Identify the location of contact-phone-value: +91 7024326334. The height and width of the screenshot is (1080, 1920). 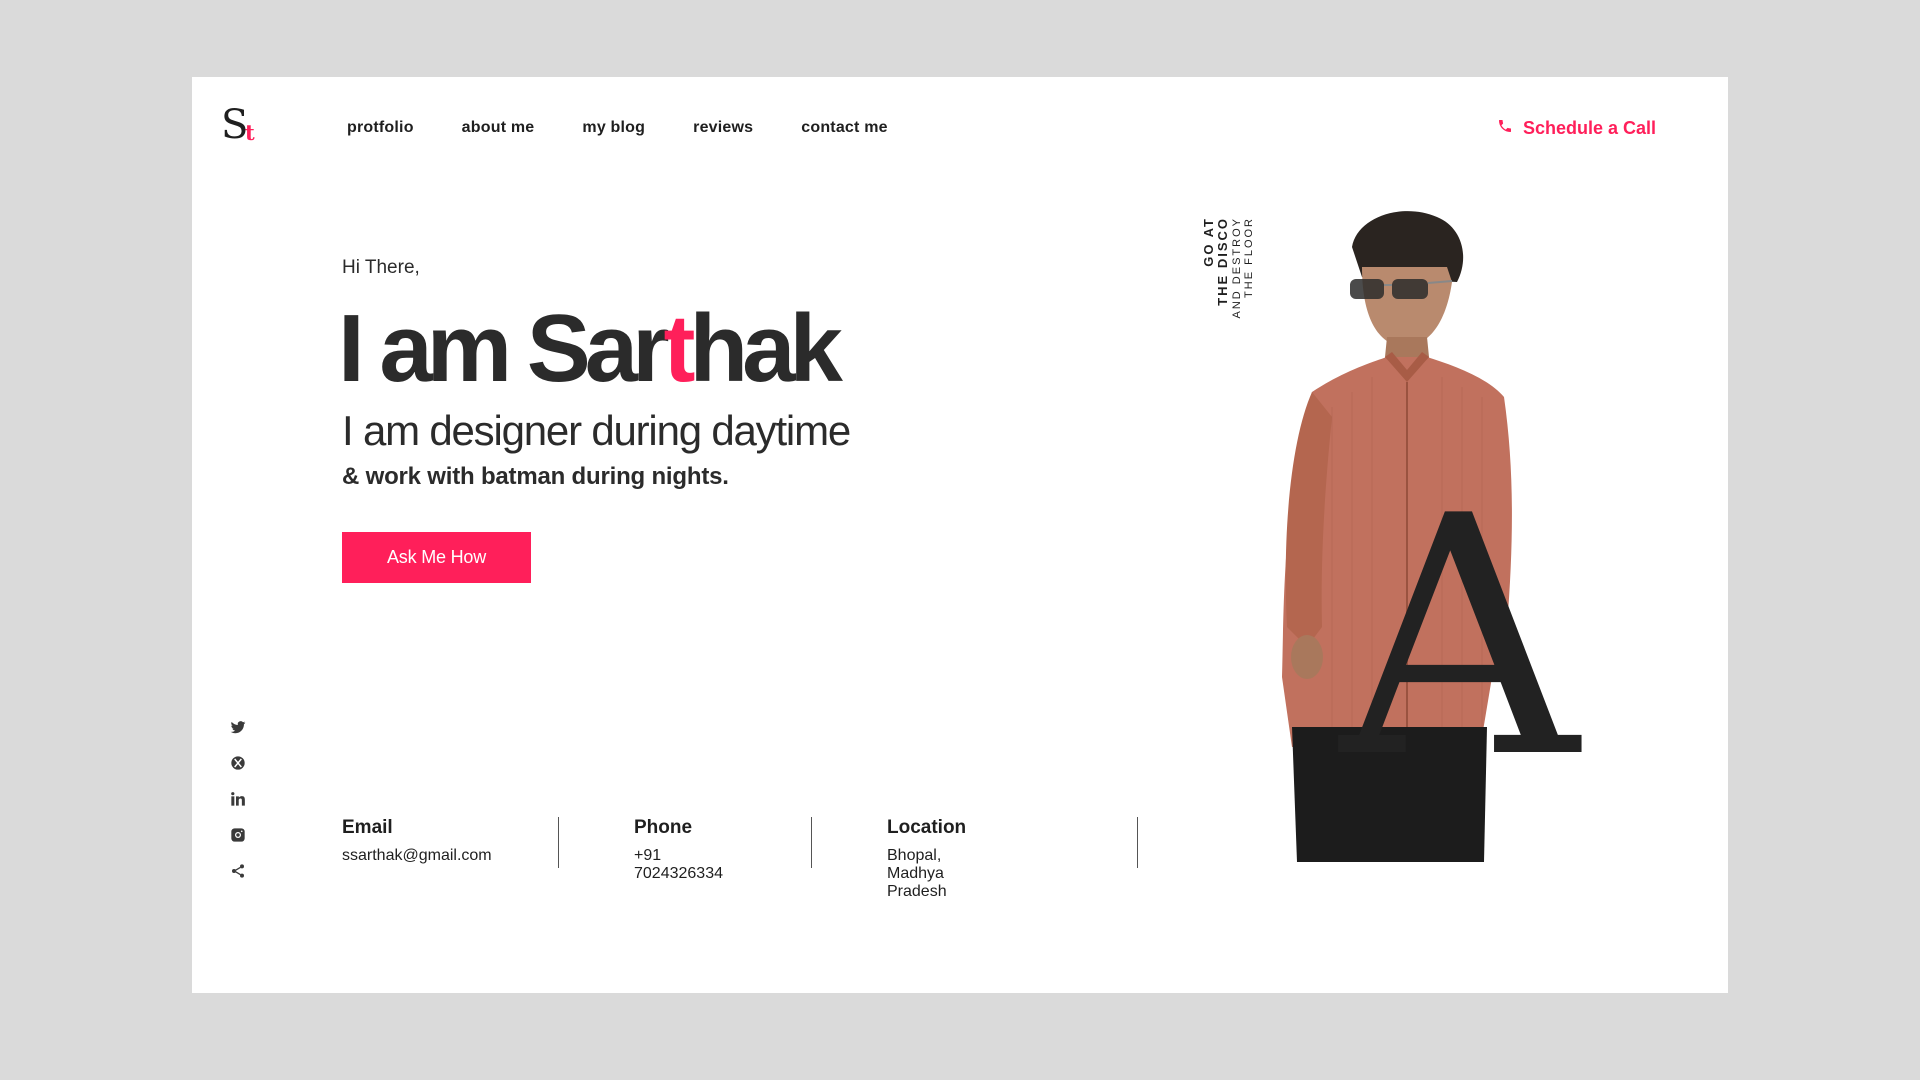
(678, 865).